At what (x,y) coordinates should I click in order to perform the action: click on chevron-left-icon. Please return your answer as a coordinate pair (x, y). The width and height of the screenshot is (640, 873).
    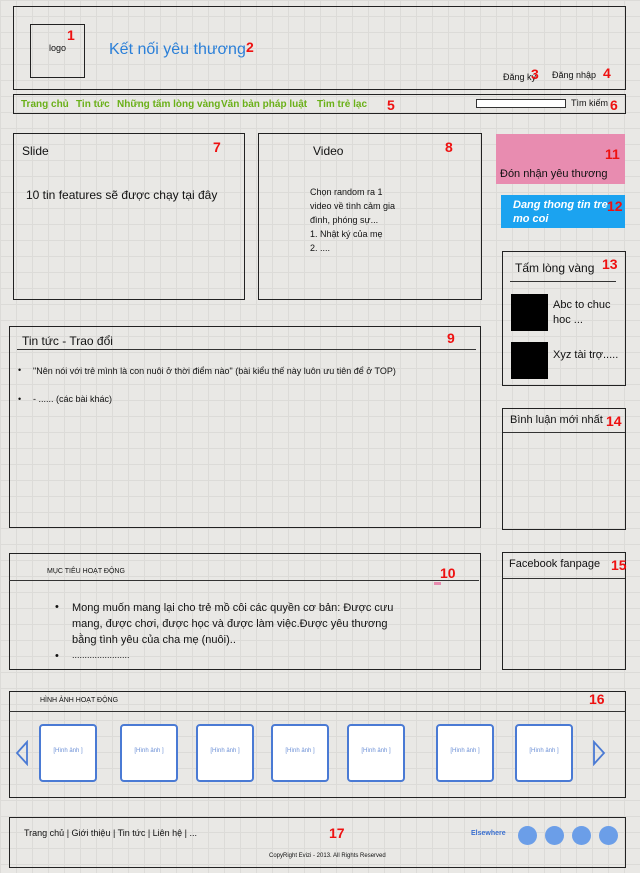
    Looking at the image, I should click on (22, 753).